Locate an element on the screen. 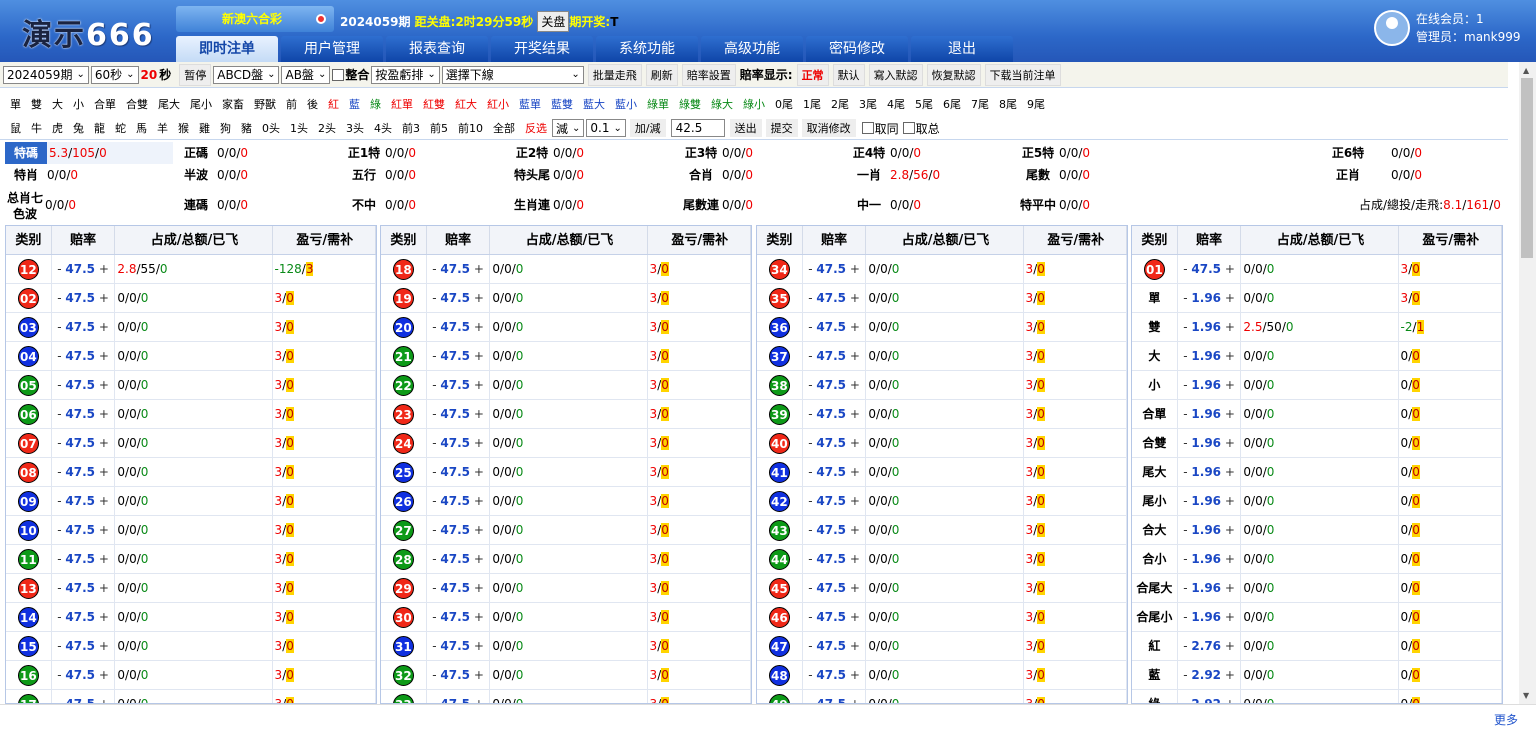 The width and height of the screenshot is (1536, 737). disk-select-abcd: ABCD盤 is located at coordinates (246, 74).